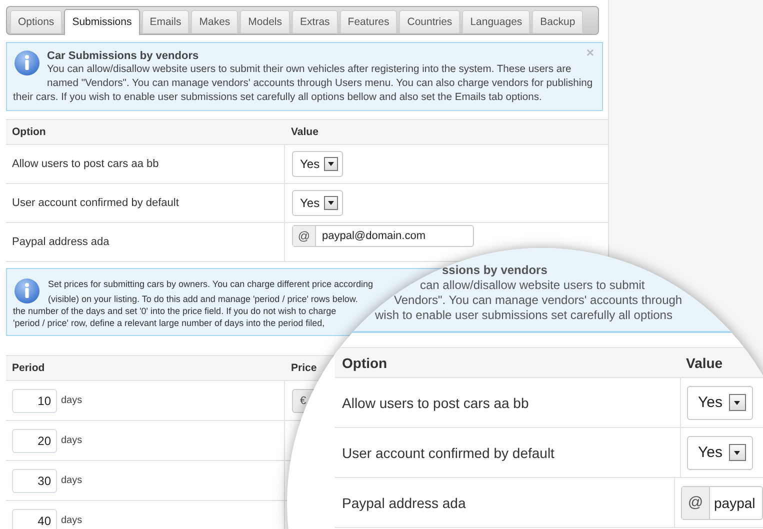 The image size is (763, 529). I want to click on info-text: the number of the days and set '0' into the price field. If you do not wish to charge, so click(174, 311).